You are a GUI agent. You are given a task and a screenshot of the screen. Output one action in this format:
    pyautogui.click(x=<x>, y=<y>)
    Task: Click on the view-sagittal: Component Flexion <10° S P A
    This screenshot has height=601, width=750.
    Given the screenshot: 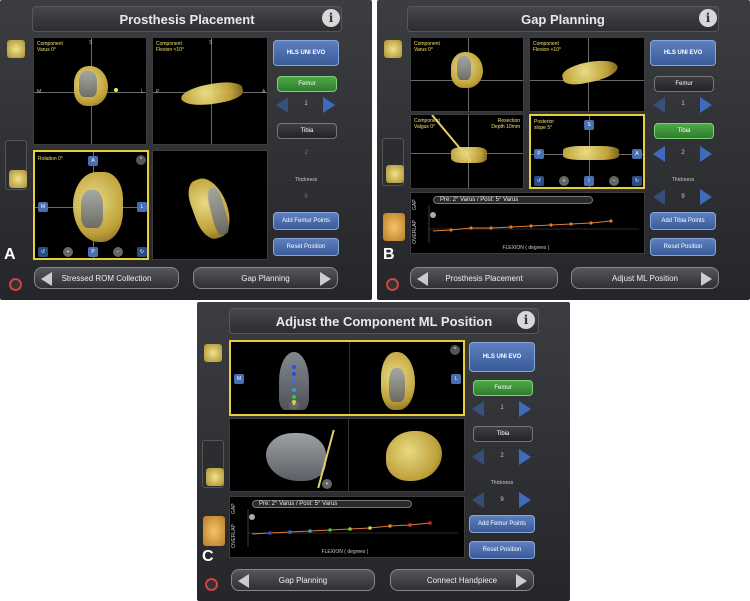 What is the action you would take?
    pyautogui.click(x=210, y=91)
    